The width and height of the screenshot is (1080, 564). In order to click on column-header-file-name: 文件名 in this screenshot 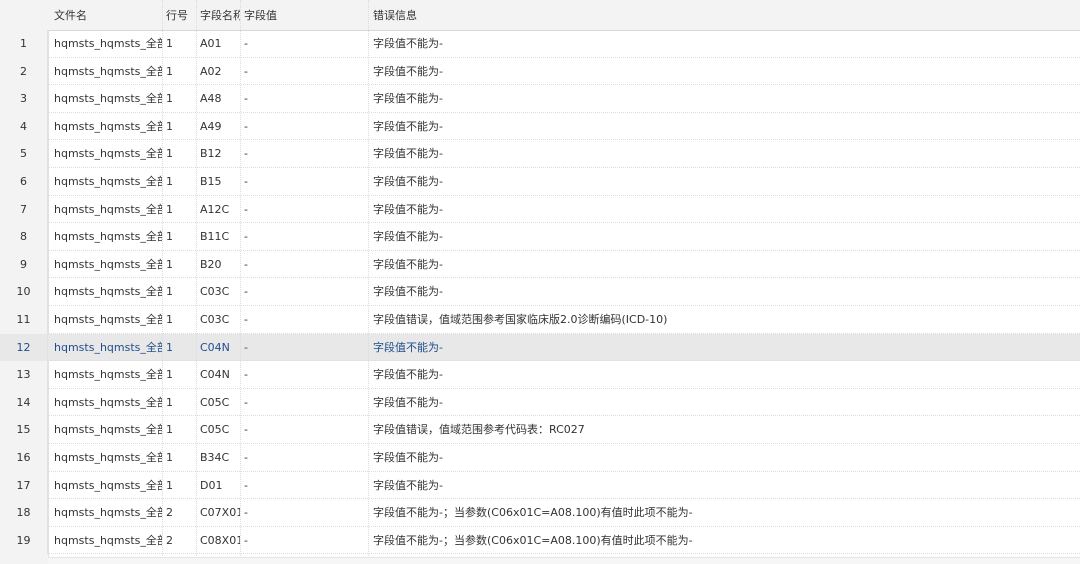, I will do `click(106, 15)`.